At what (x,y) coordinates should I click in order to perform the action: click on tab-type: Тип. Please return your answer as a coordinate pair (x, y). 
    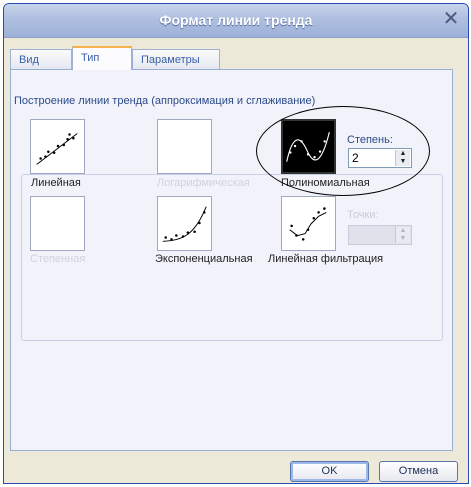
    Looking at the image, I should click on (102, 58).